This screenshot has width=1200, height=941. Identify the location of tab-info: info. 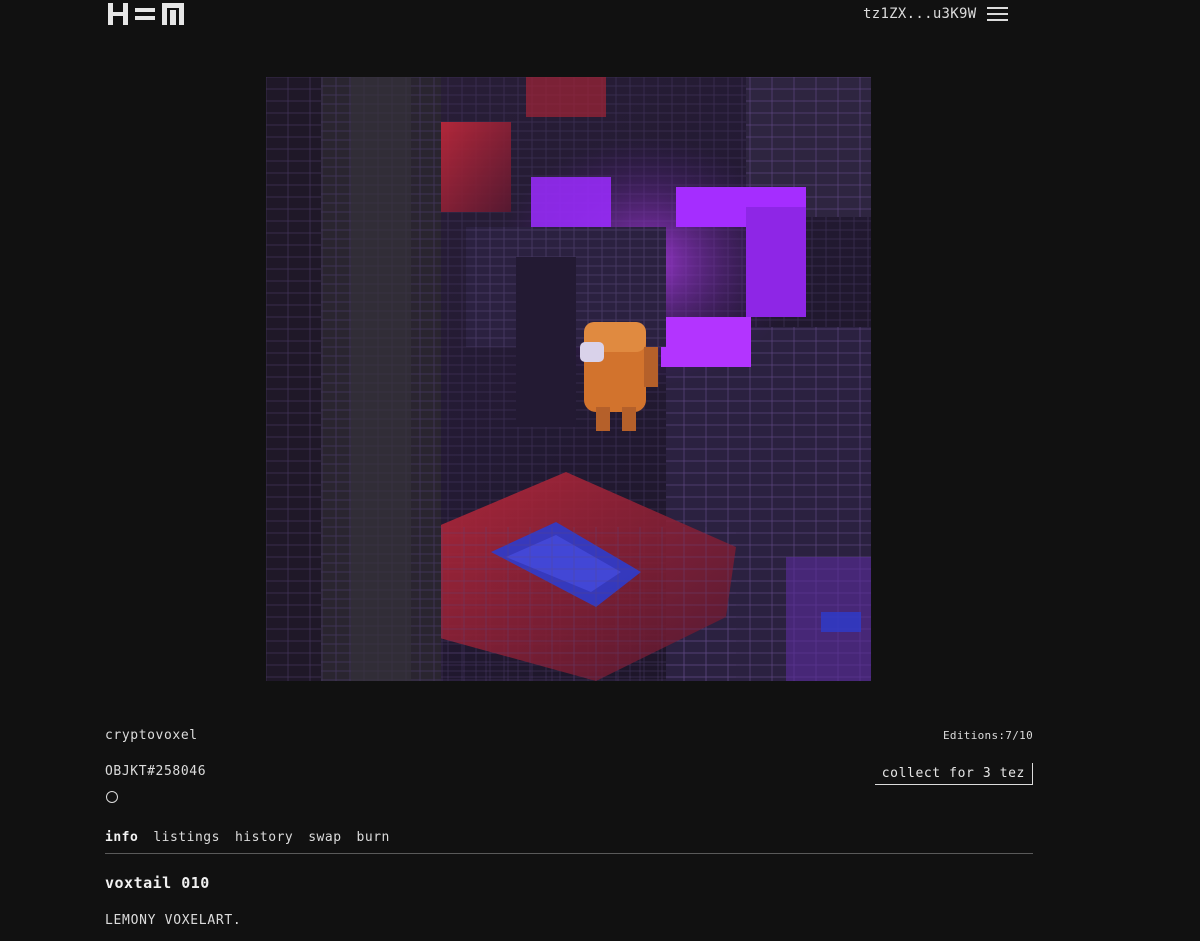
(121, 841).